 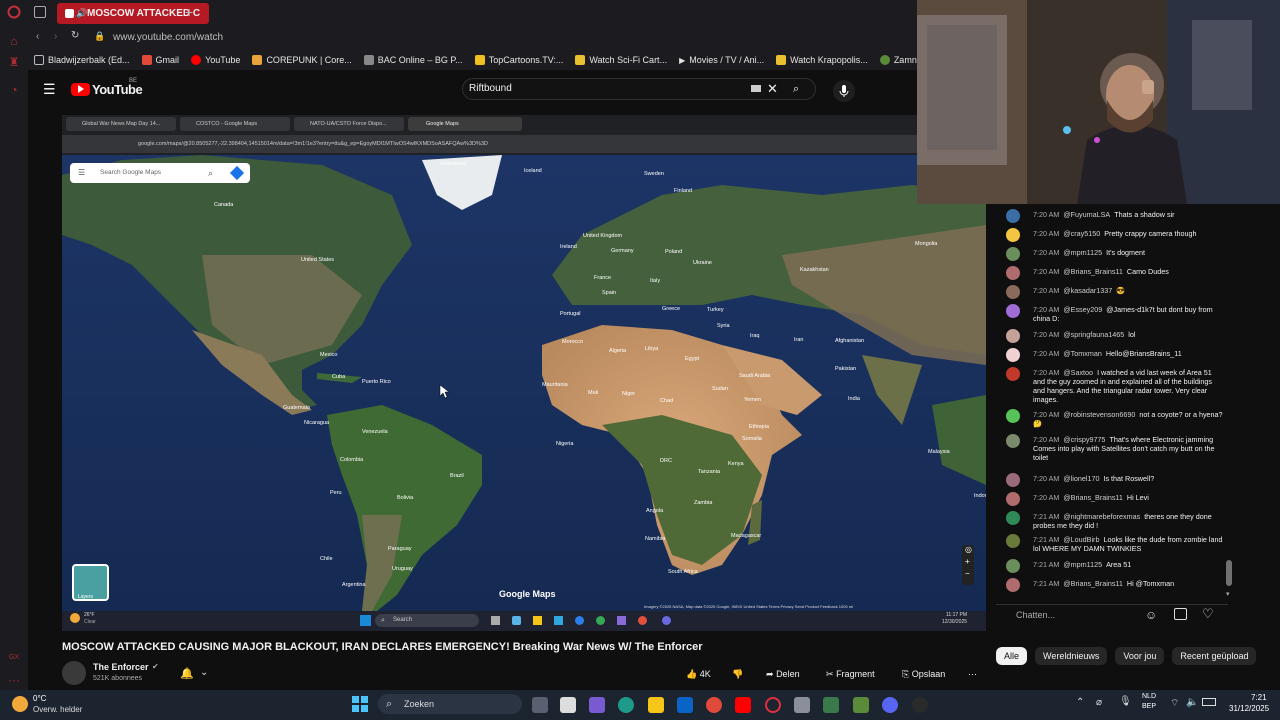 I want to click on store-icon, so click(x=568, y=705).